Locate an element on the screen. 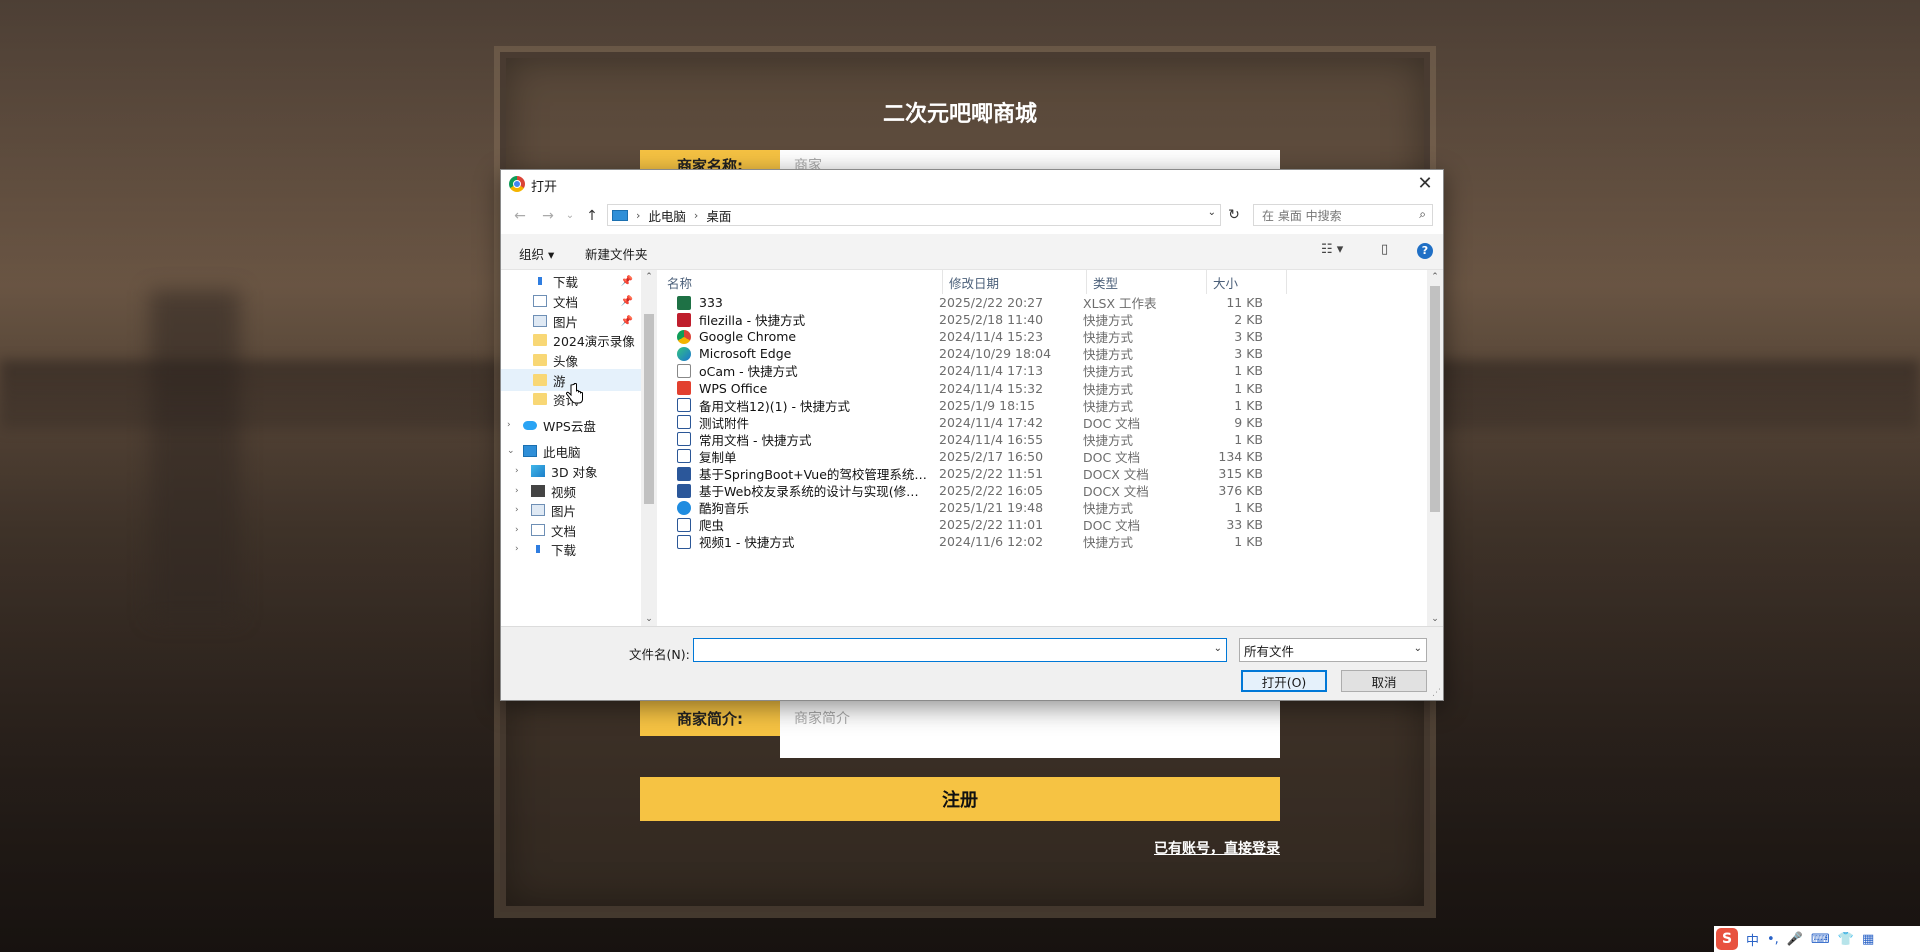  file-date: 2024/11/4 17:13 is located at coordinates (991, 371).